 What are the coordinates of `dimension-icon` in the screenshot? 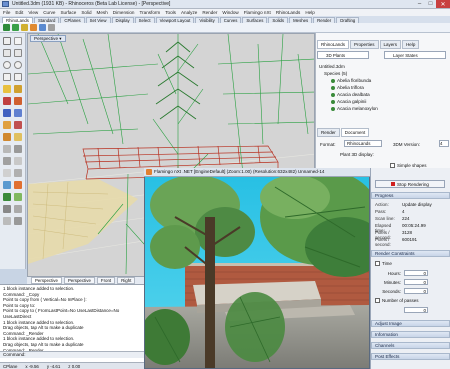 It's located at (7, 149).